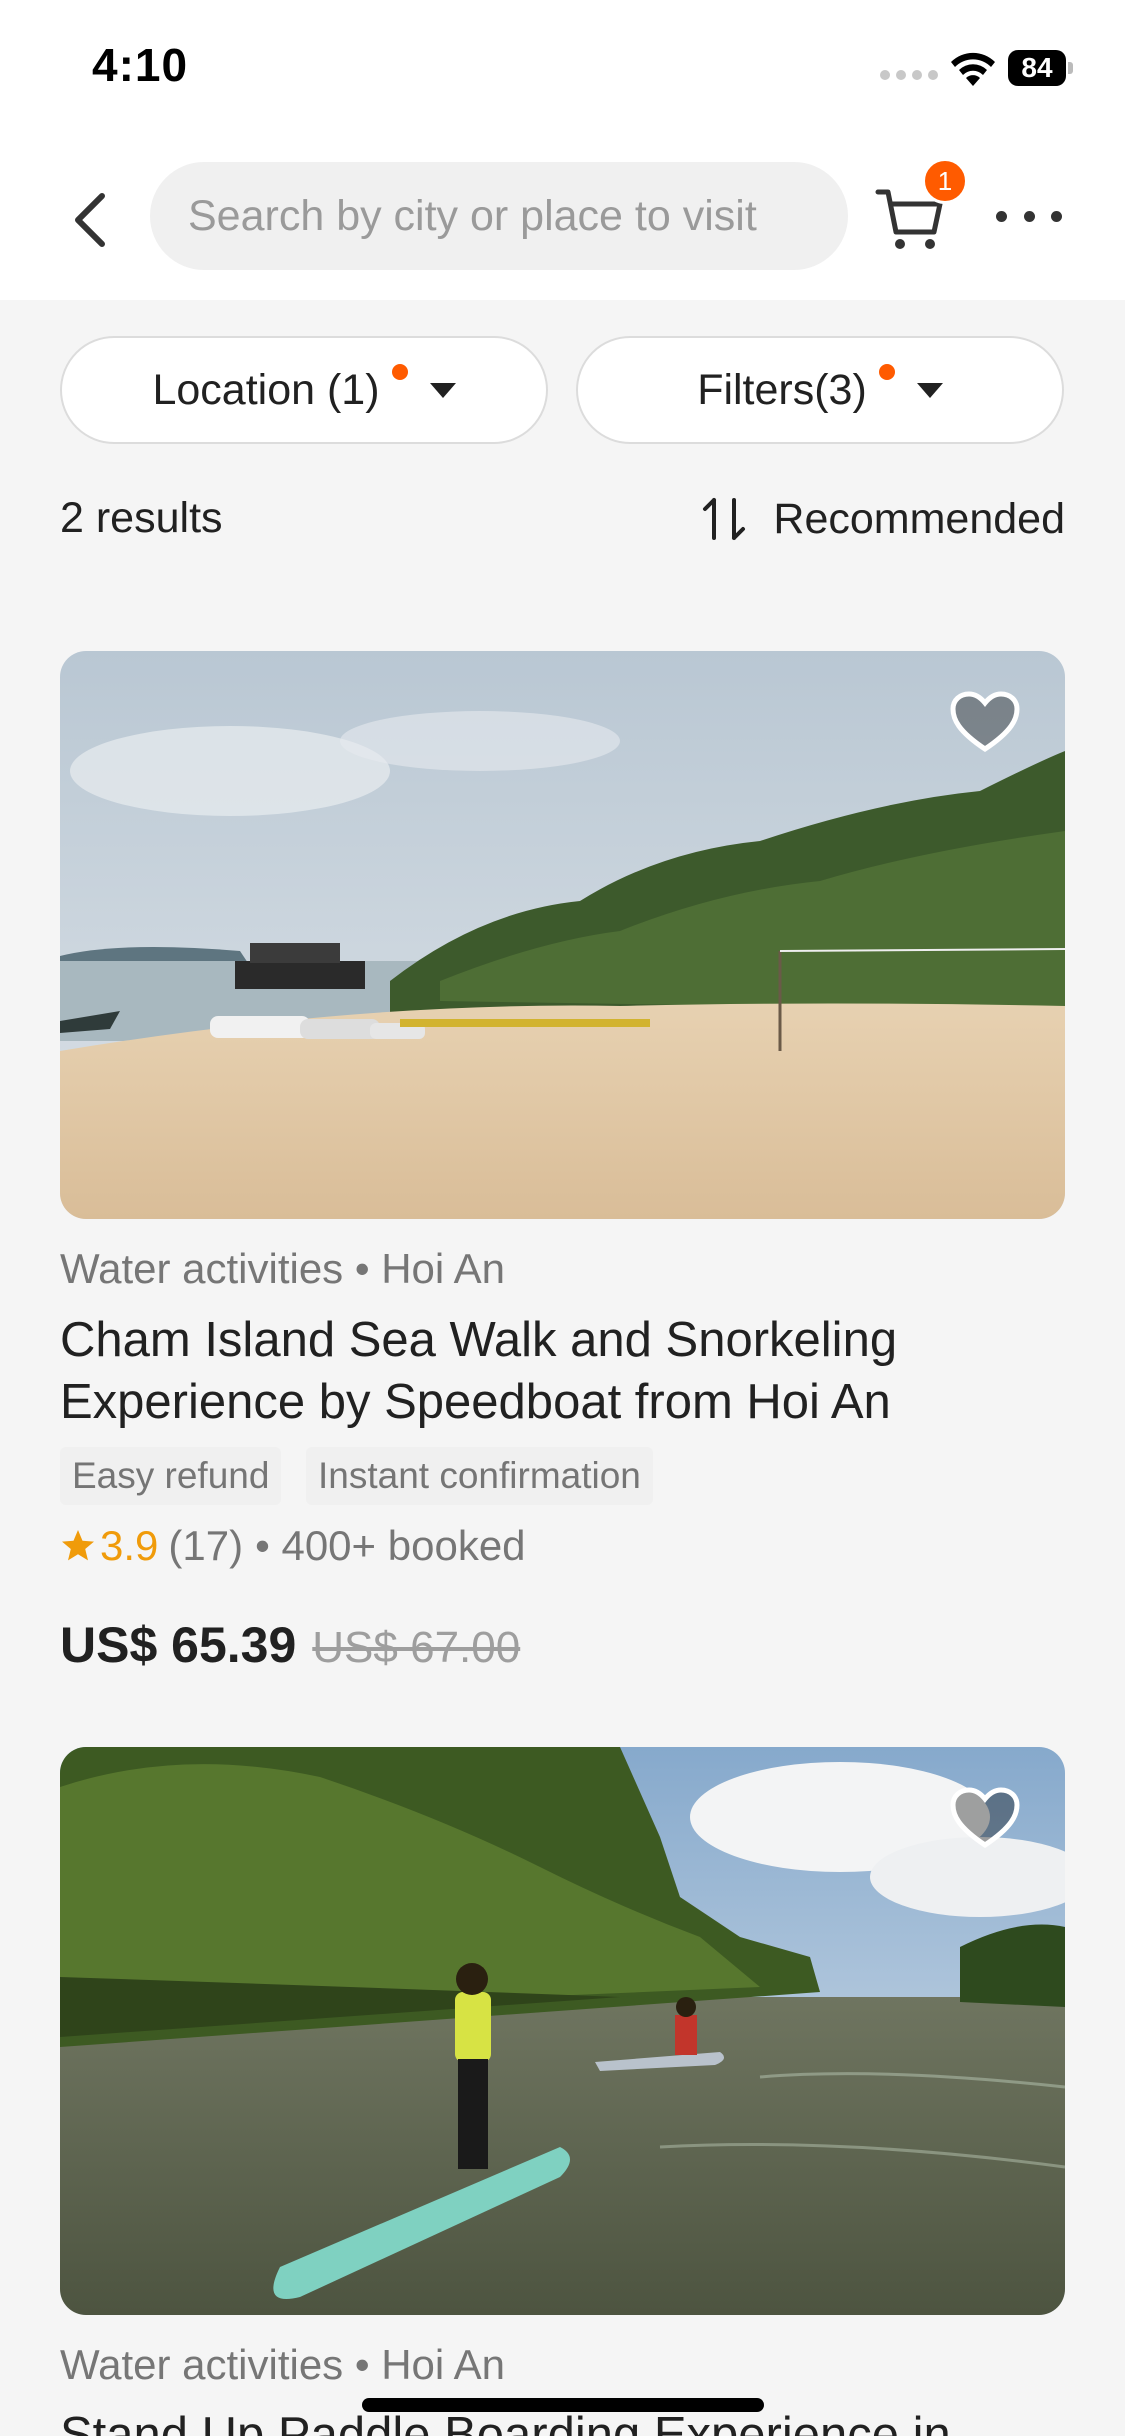 This screenshot has width=1125, height=2436. I want to click on more-horizontal-icon, so click(1001, 216).